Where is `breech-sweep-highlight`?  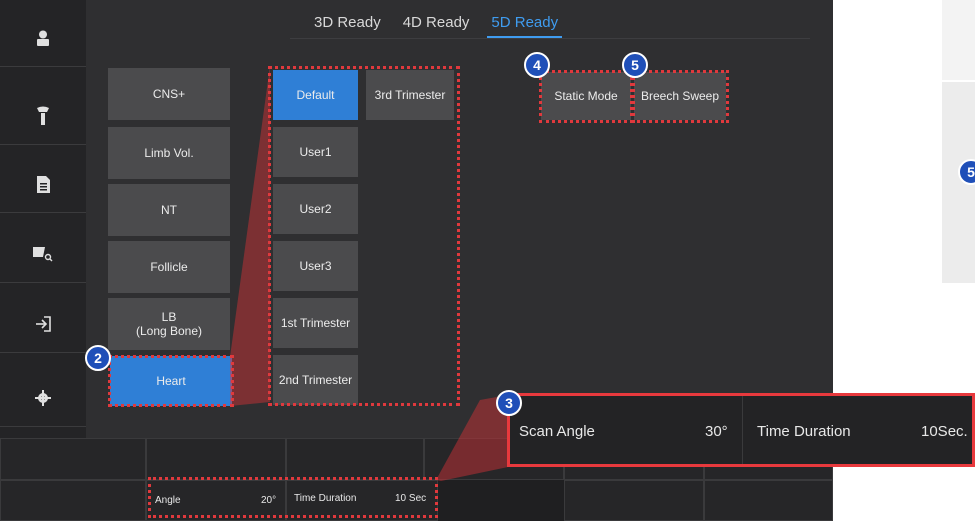
breech-sweep-highlight is located at coordinates (680, 96).